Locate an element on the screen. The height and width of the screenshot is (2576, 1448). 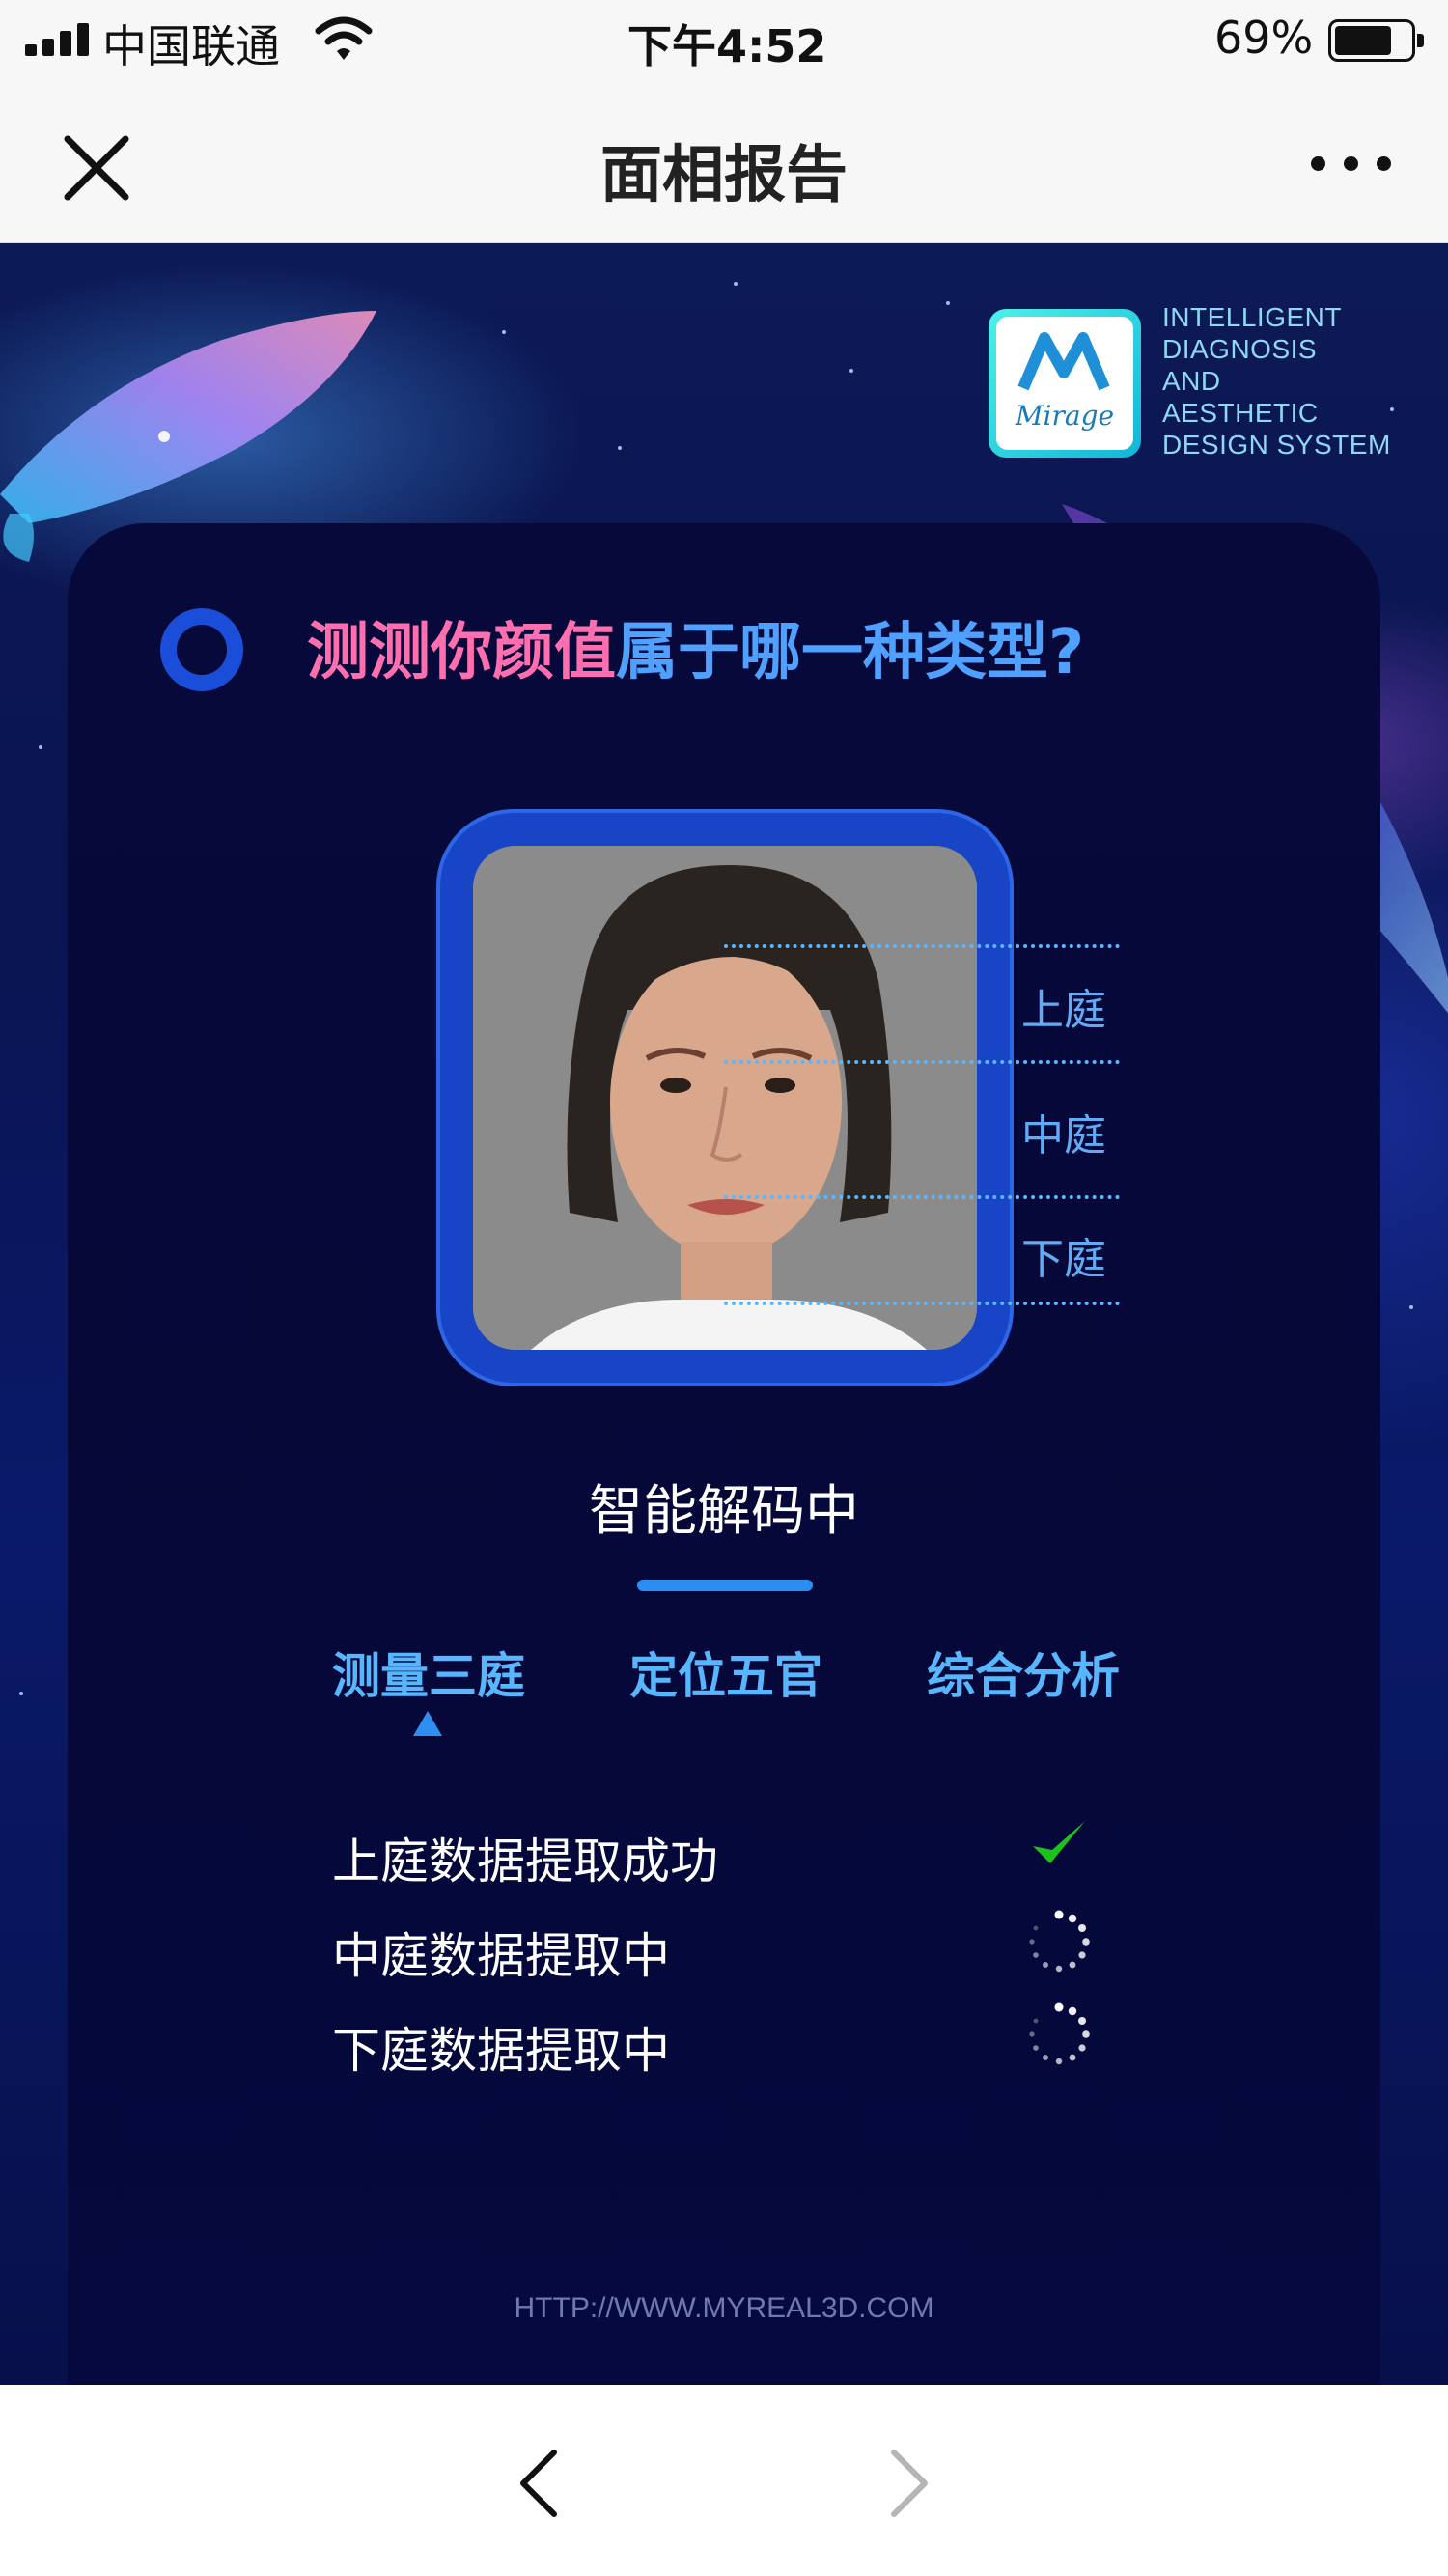
browser-toolbar is located at coordinates (724, 2480).